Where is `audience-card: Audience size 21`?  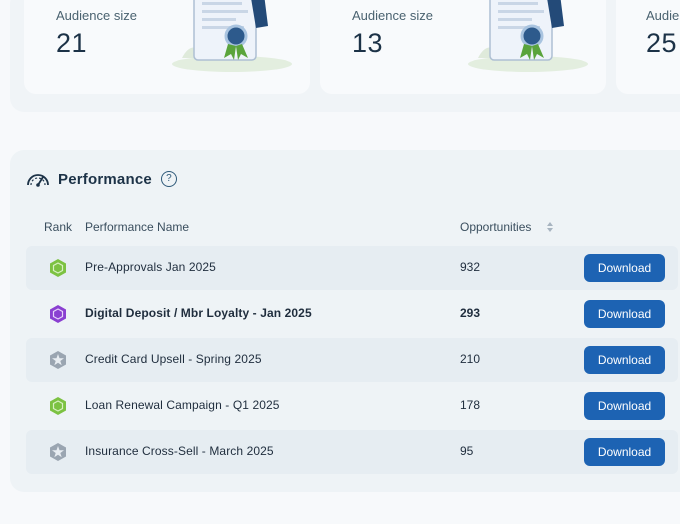 audience-card: Audience size 21 is located at coordinates (167, 47).